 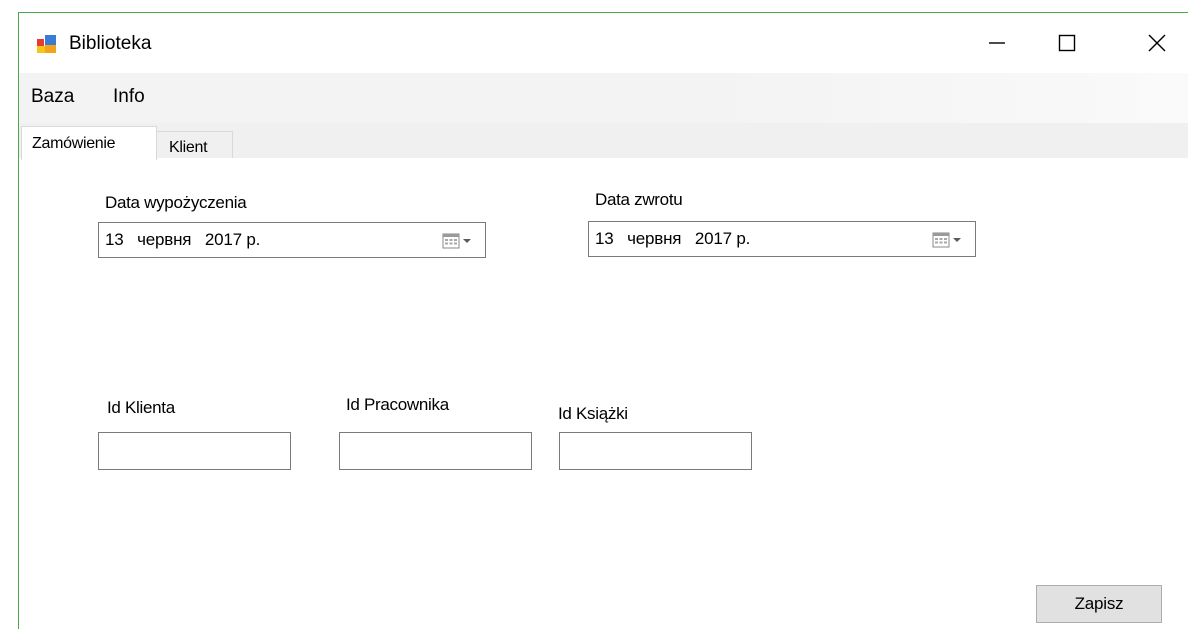 I want to click on save-button: Zapisz, so click(x=1099, y=604).